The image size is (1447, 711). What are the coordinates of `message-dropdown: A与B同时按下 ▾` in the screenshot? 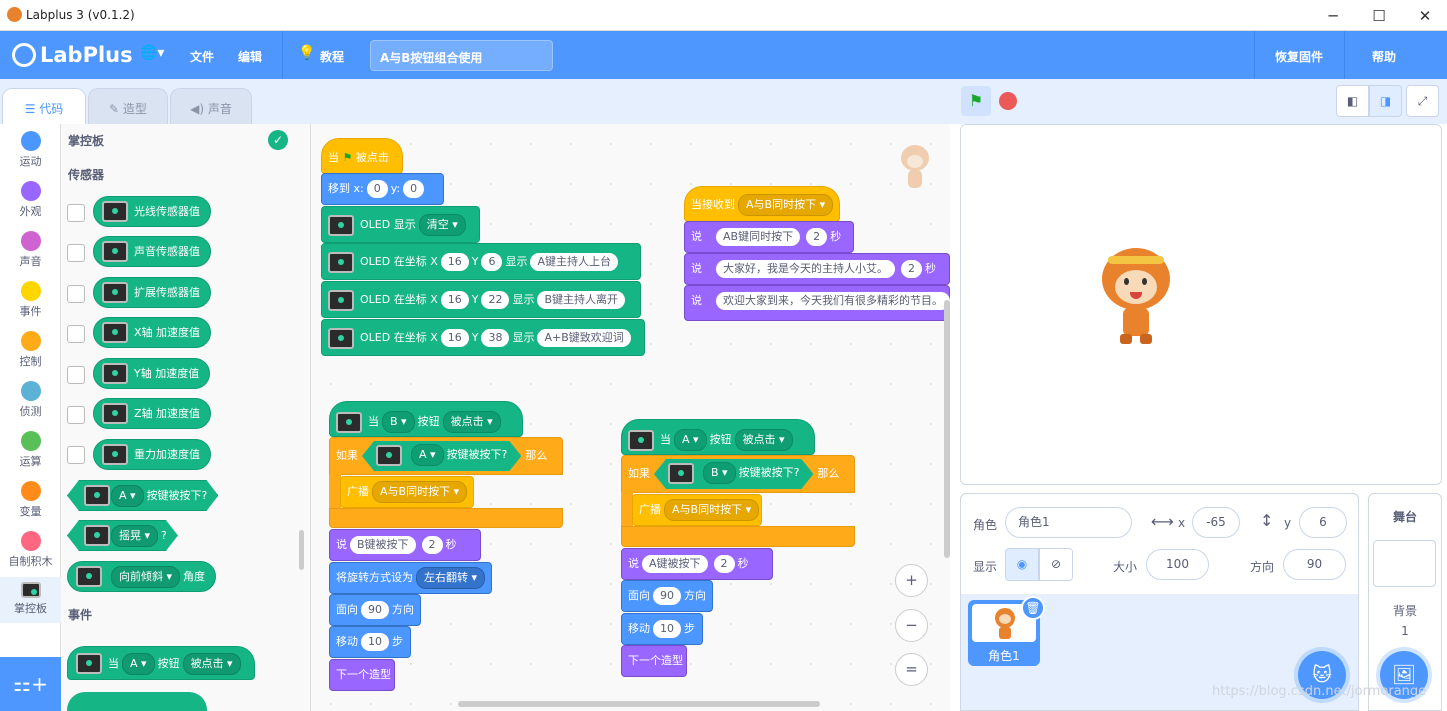 It's located at (712, 510).